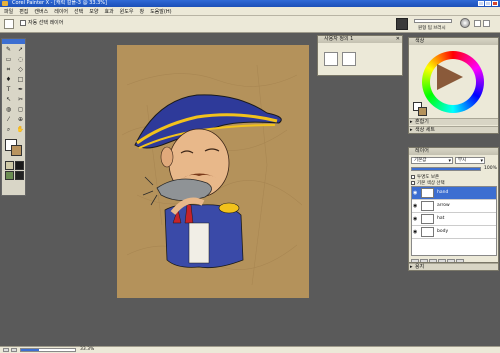  Describe the element at coordinates (48, 350) in the screenshot. I see `zoom-slider` at that location.